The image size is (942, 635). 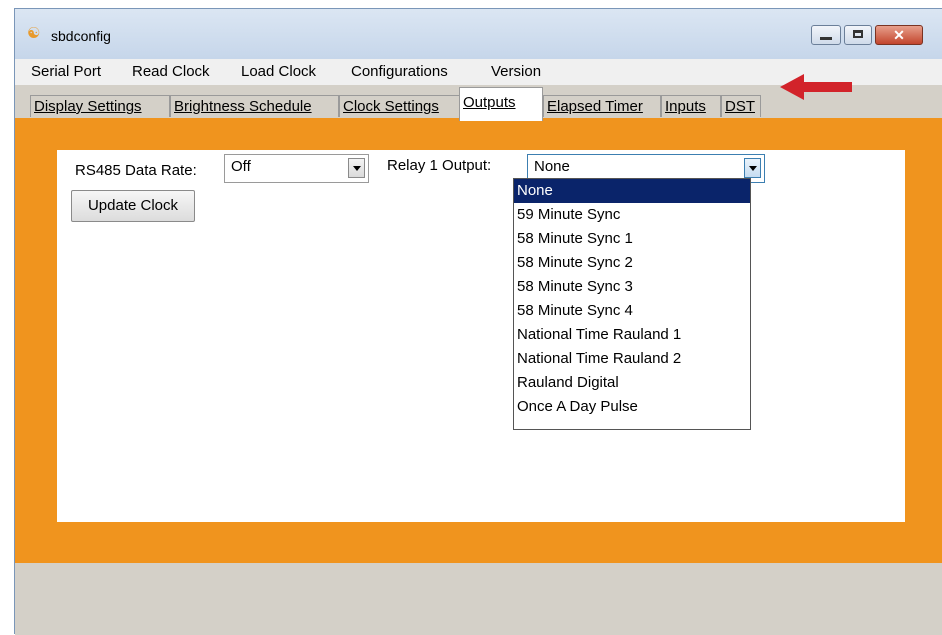 What do you see at coordinates (816, 87) in the screenshot?
I see `annotation-arrow-icon` at bounding box center [816, 87].